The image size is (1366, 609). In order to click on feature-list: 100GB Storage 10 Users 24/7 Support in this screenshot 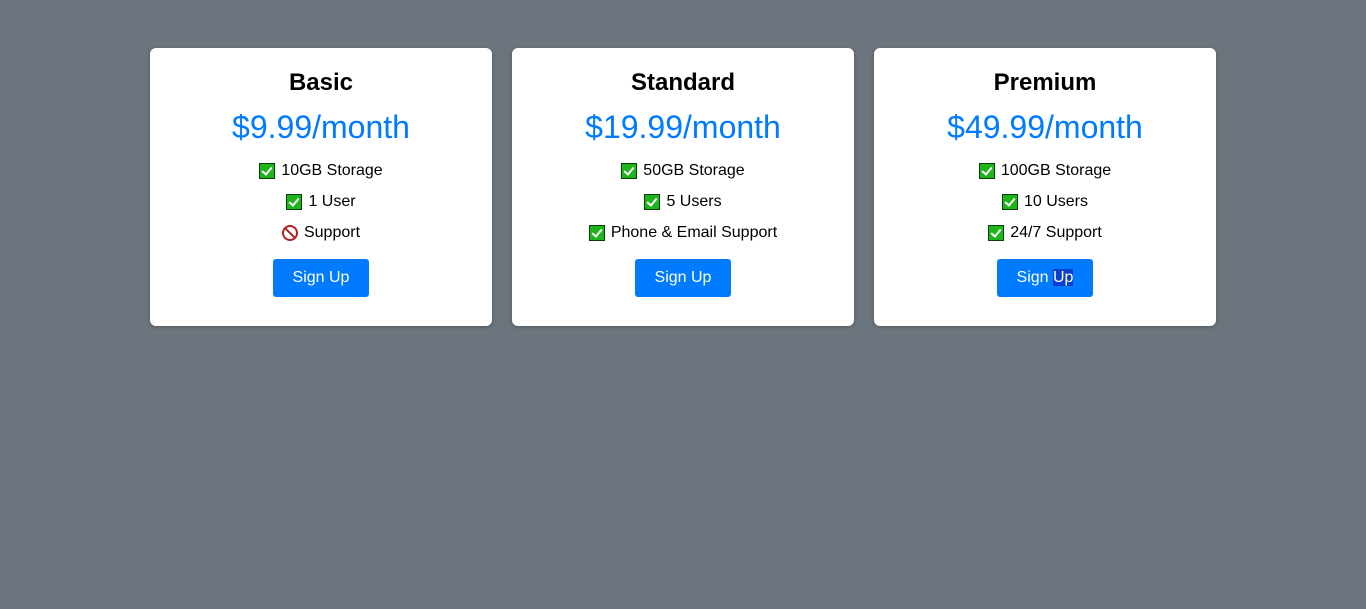, I will do `click(1045, 202)`.